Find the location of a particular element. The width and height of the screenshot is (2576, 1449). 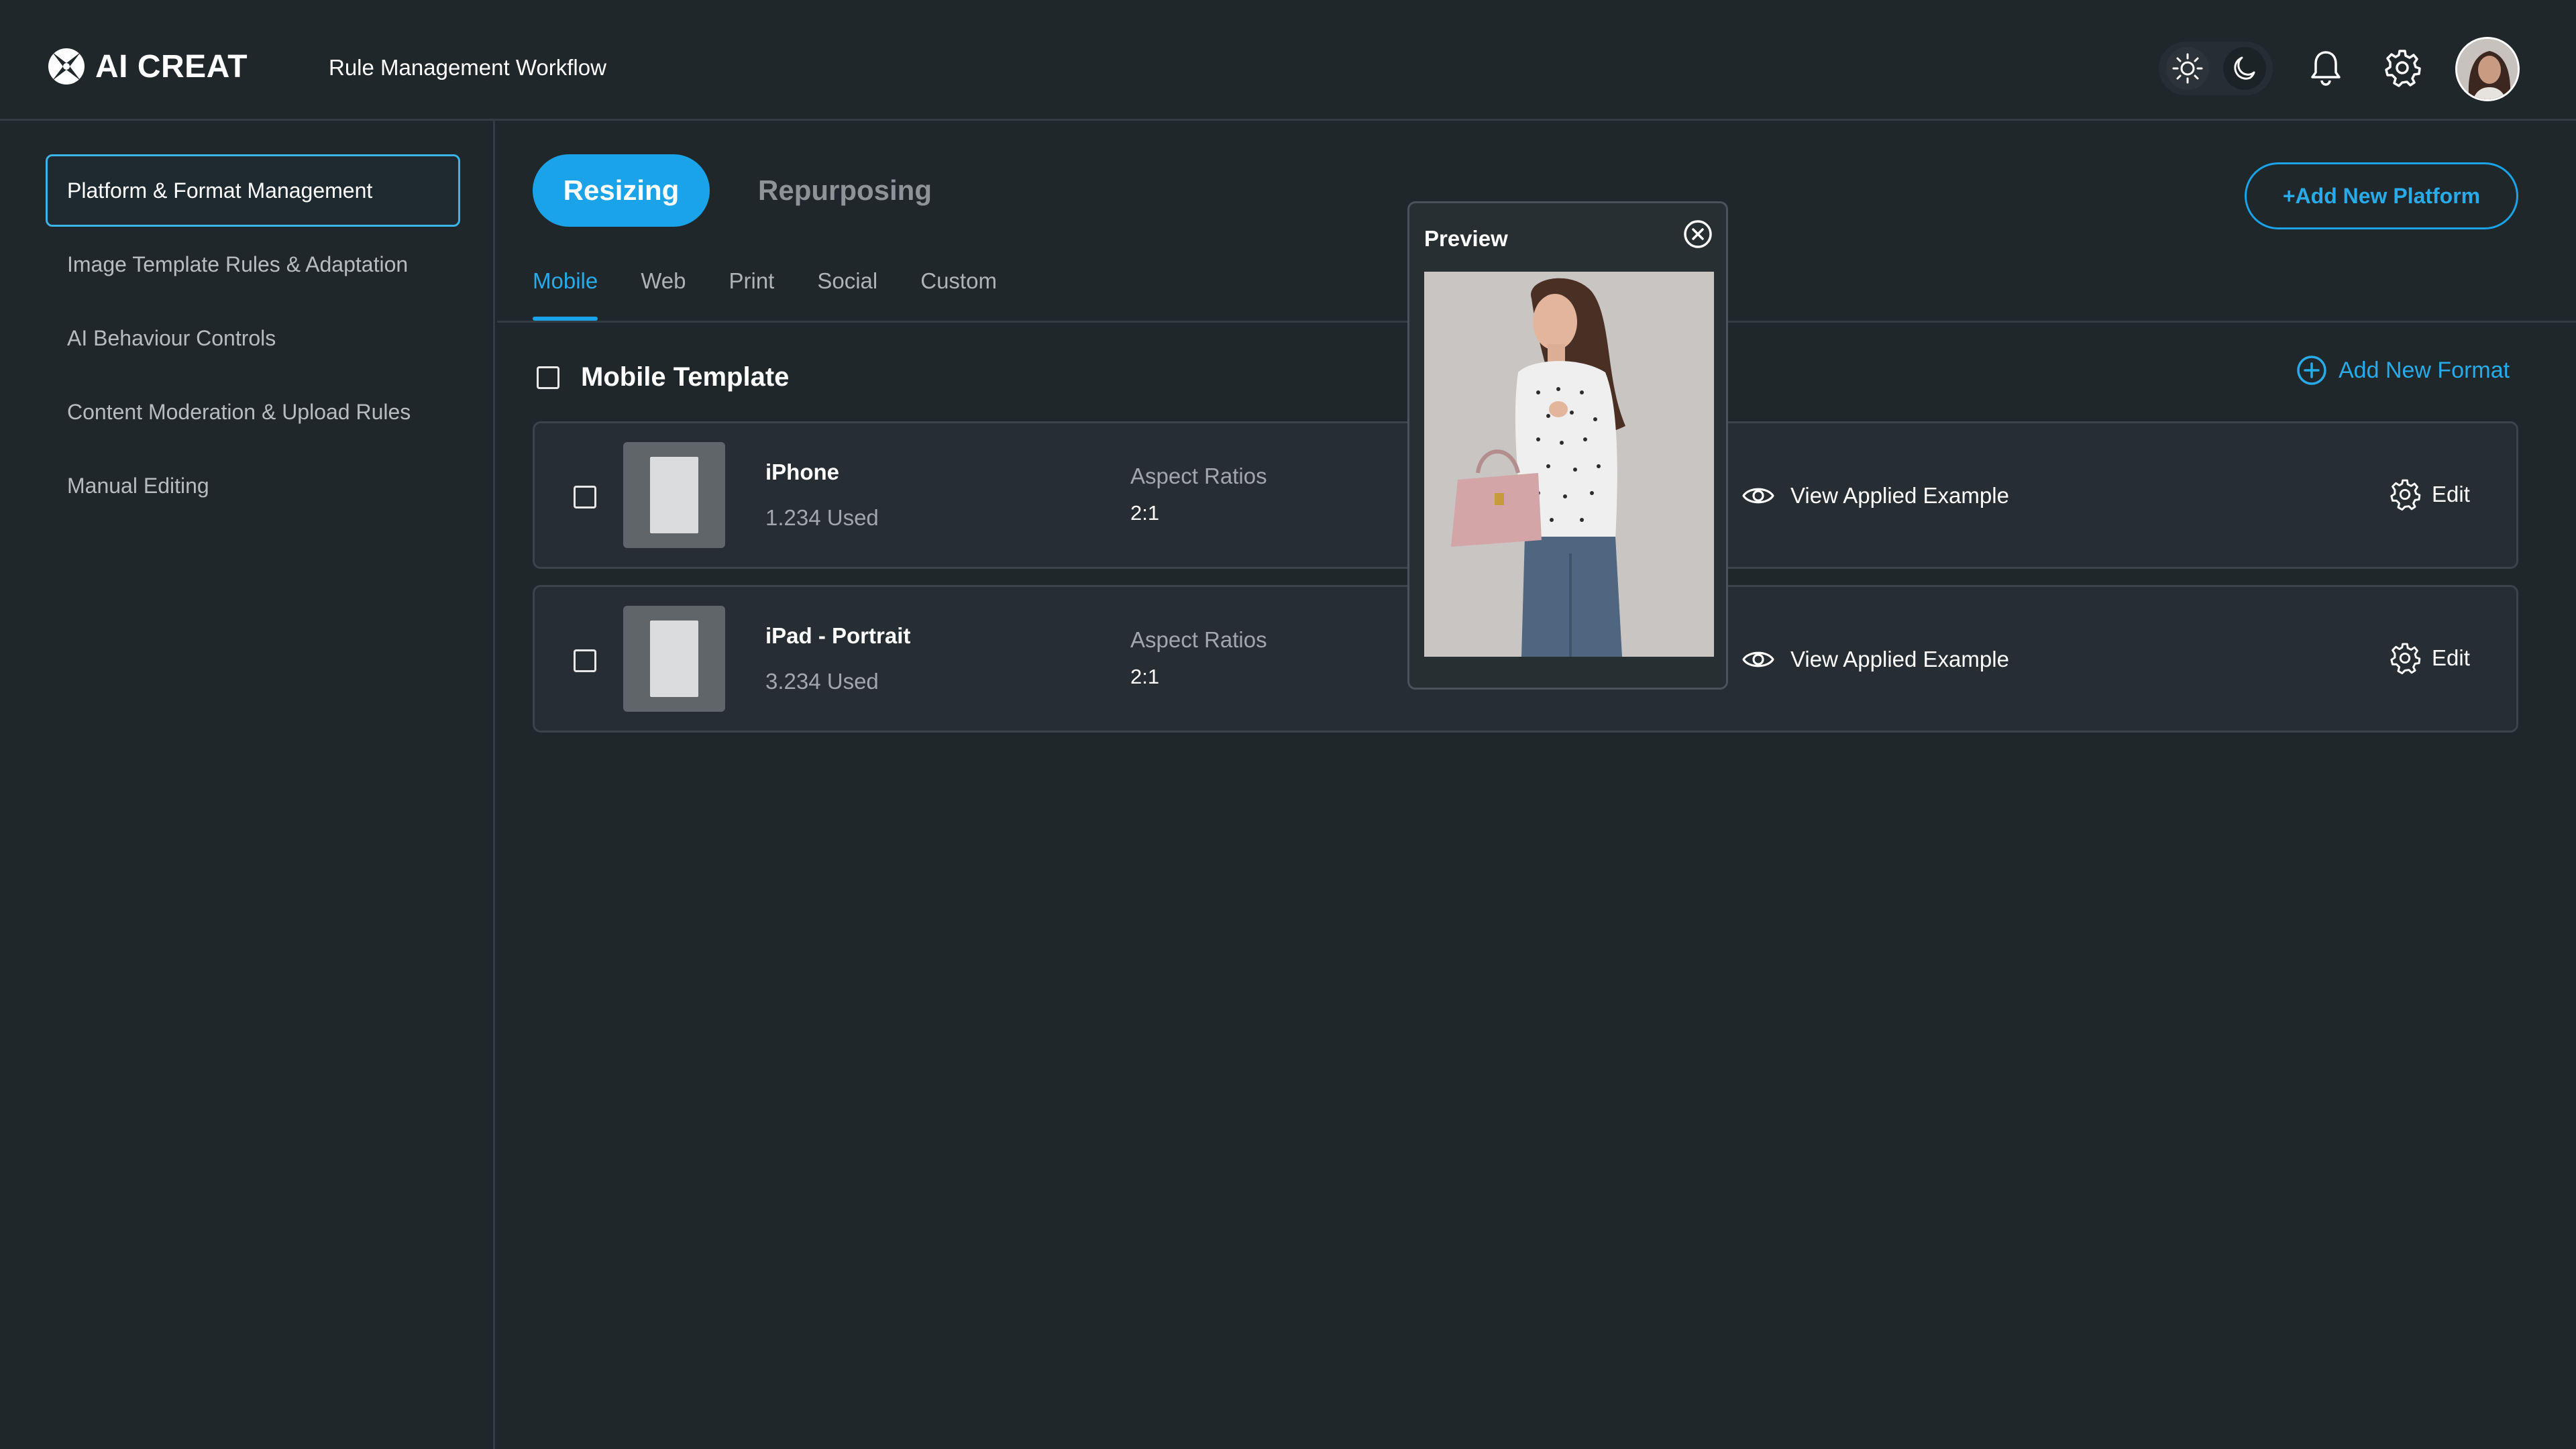

woman-with-handbag-photo is located at coordinates (1569, 464).